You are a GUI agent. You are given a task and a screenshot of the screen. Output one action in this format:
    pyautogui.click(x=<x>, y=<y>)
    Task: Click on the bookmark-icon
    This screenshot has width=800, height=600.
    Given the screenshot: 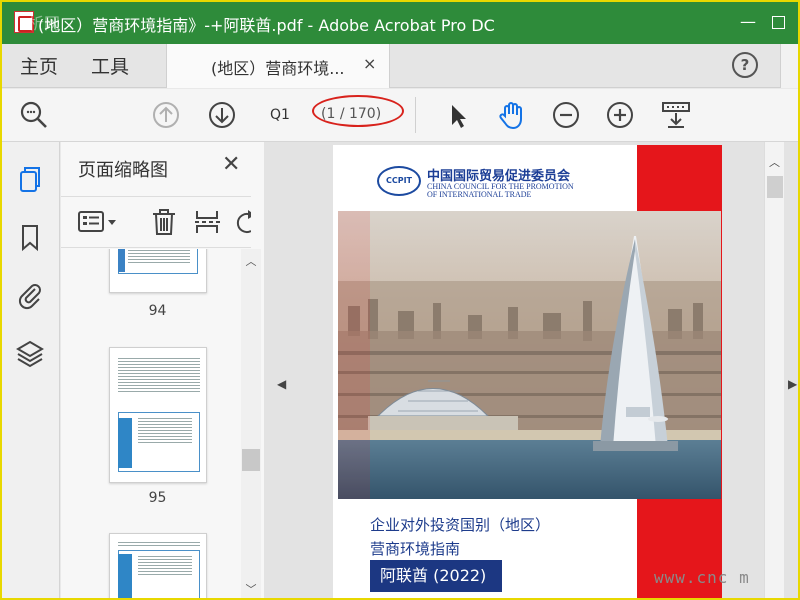 What is the action you would take?
    pyautogui.click(x=30, y=237)
    